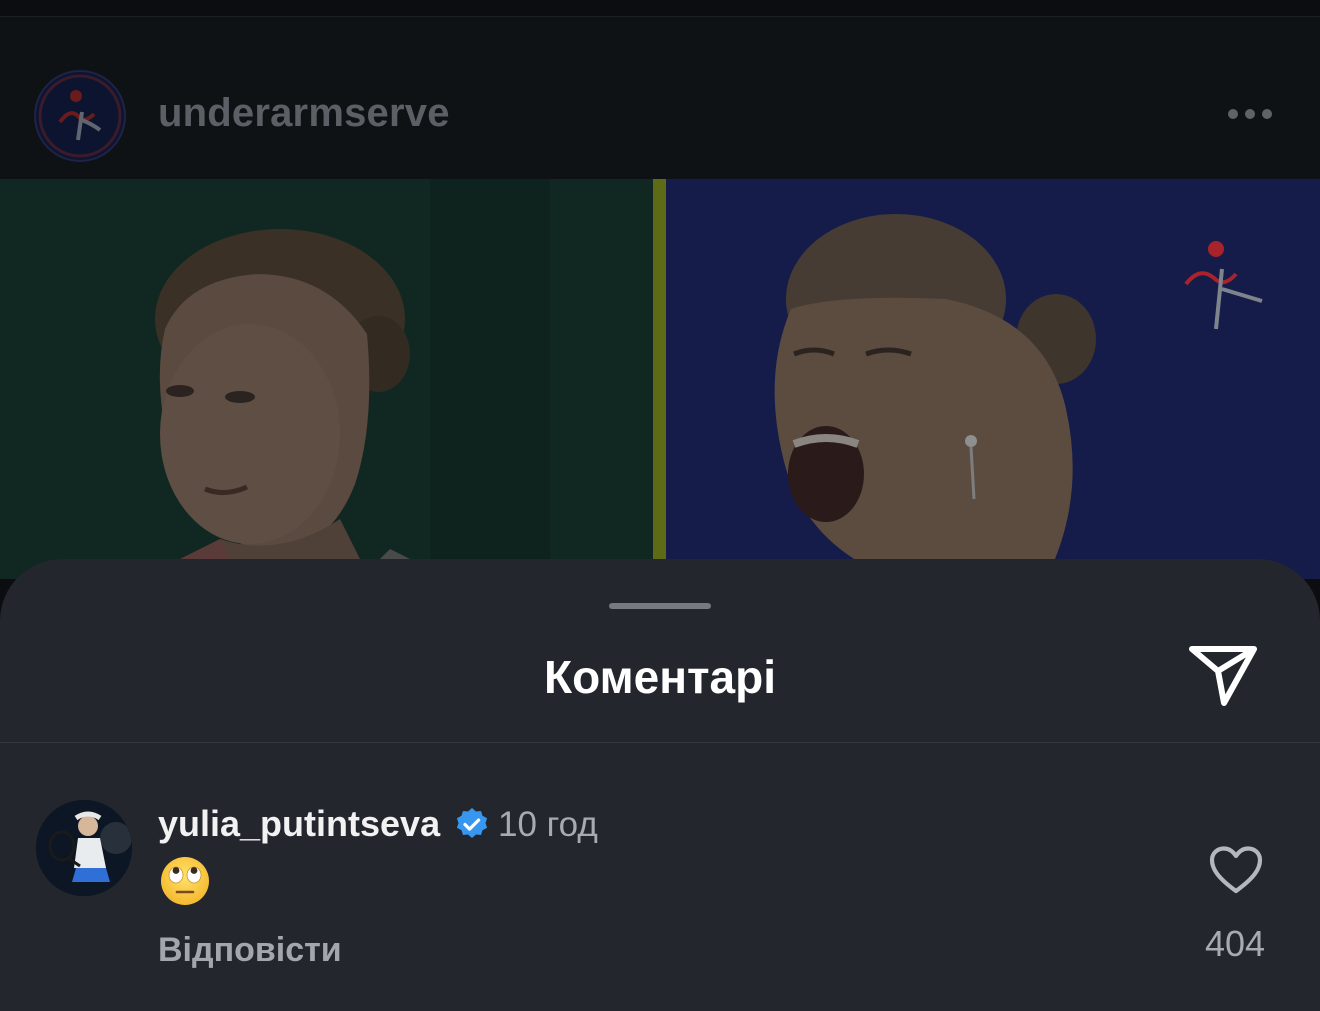 This screenshot has width=1320, height=1011. Describe the element at coordinates (80, 116) in the screenshot. I see `post-author-avatar` at that location.